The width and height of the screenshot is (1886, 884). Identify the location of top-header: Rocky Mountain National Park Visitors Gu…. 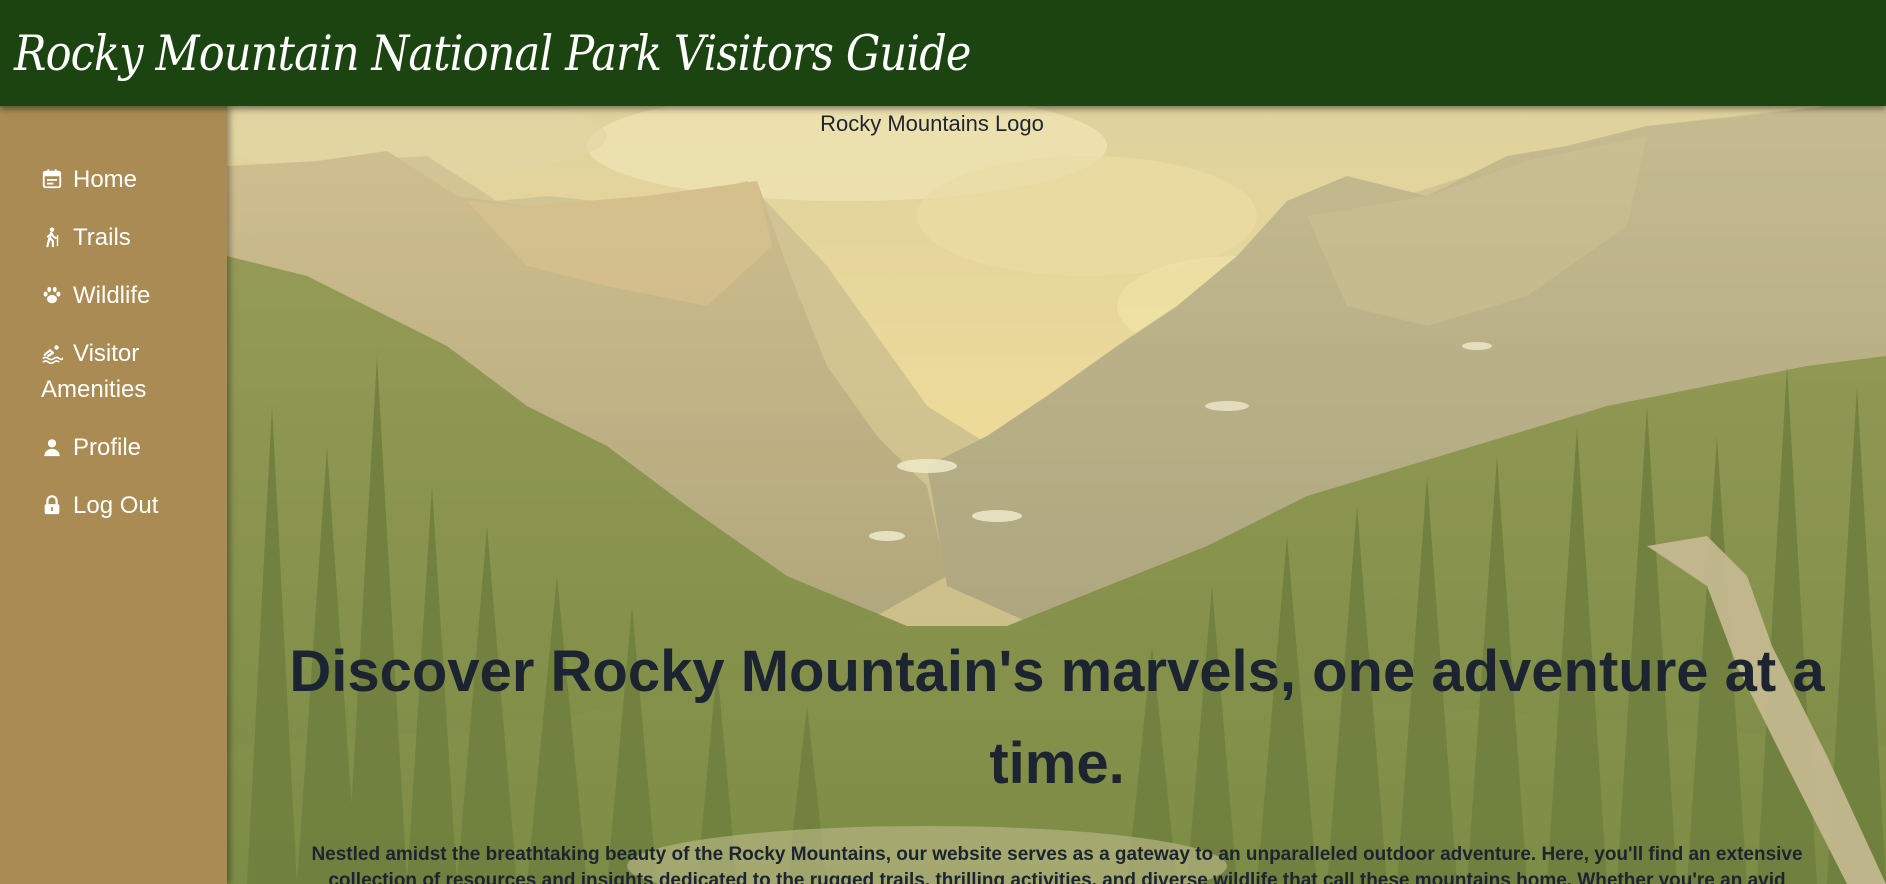
(943, 53).